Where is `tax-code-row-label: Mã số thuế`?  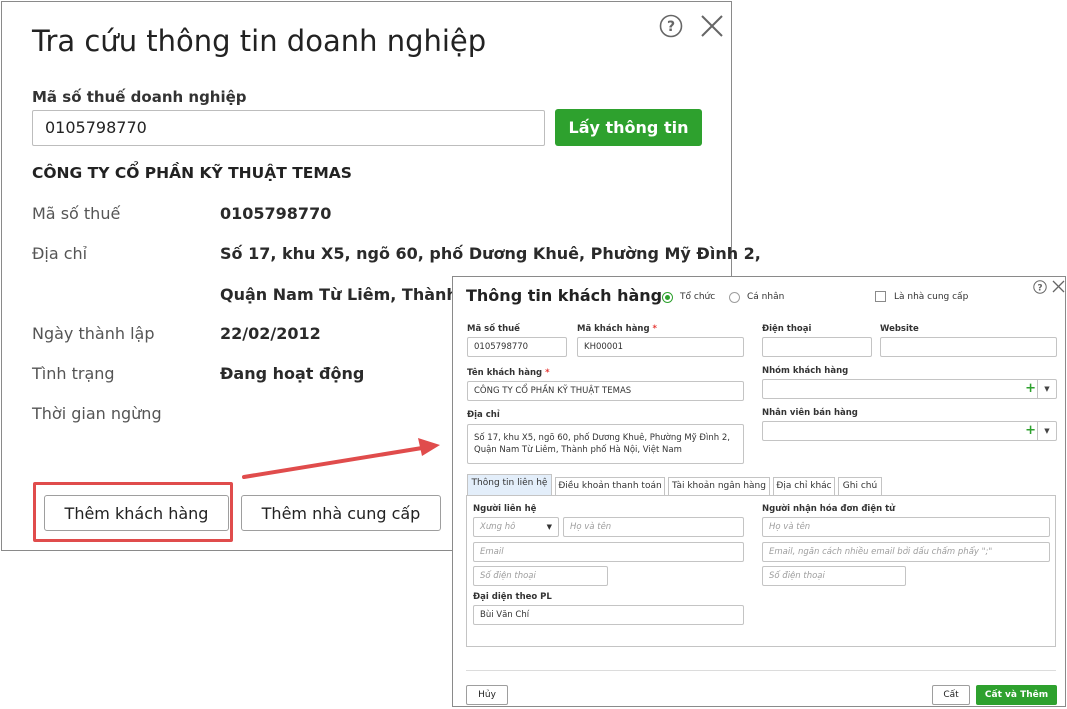 tax-code-row-label: Mã số thuế is located at coordinates (76, 213).